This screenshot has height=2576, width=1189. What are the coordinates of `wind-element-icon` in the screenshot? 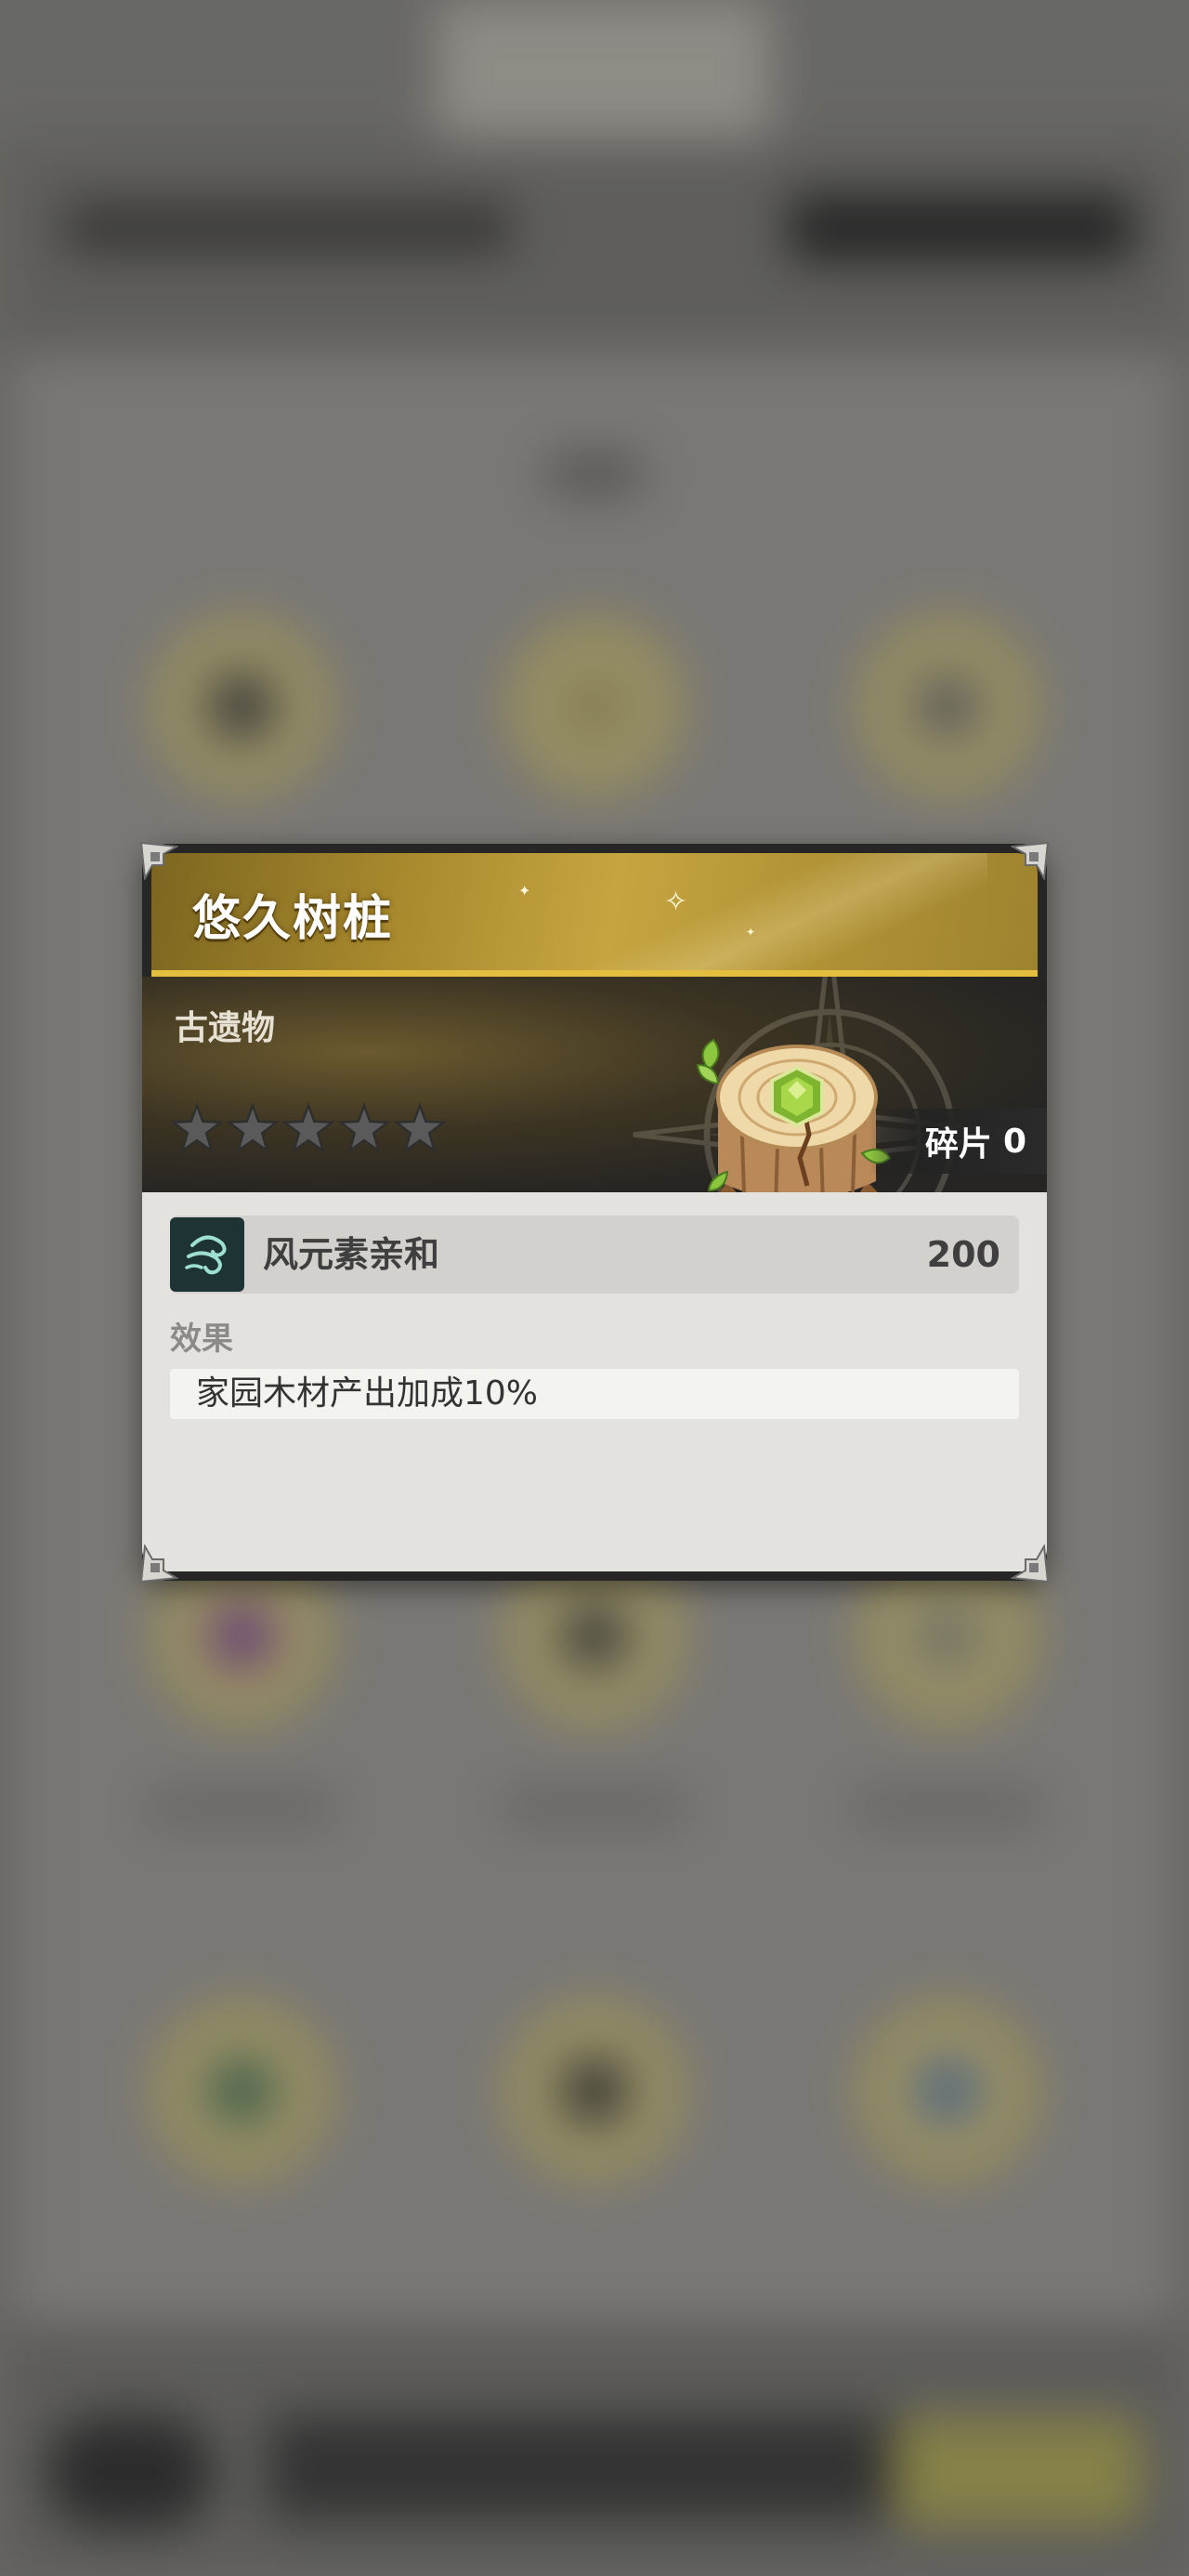 It's located at (207, 1254).